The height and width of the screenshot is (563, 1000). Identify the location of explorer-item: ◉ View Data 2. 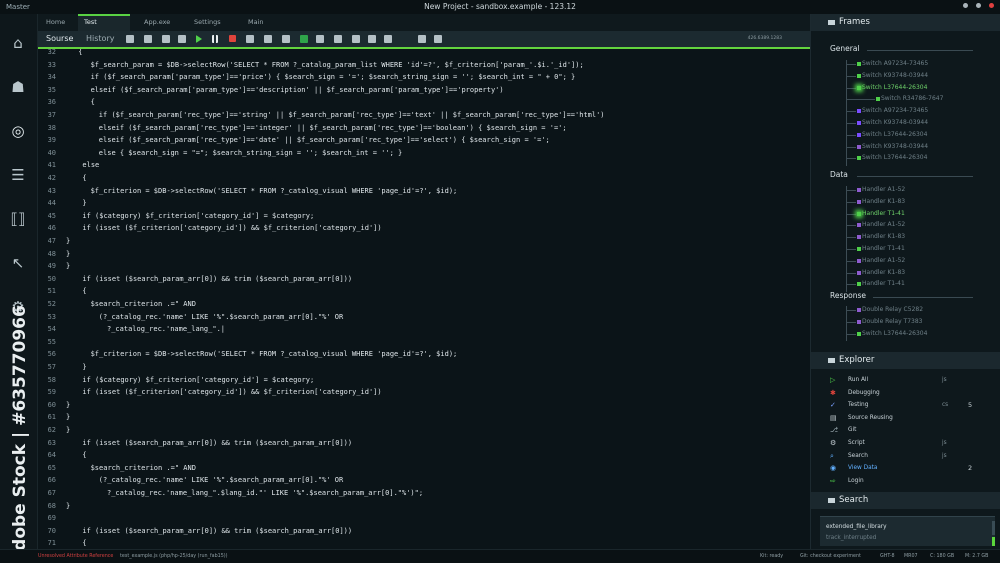
(905, 468).